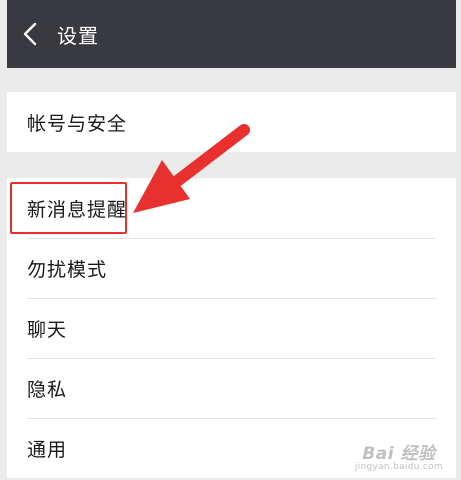  I want to click on settings-item-new-message-notification: 新消息提醒, so click(231, 208).